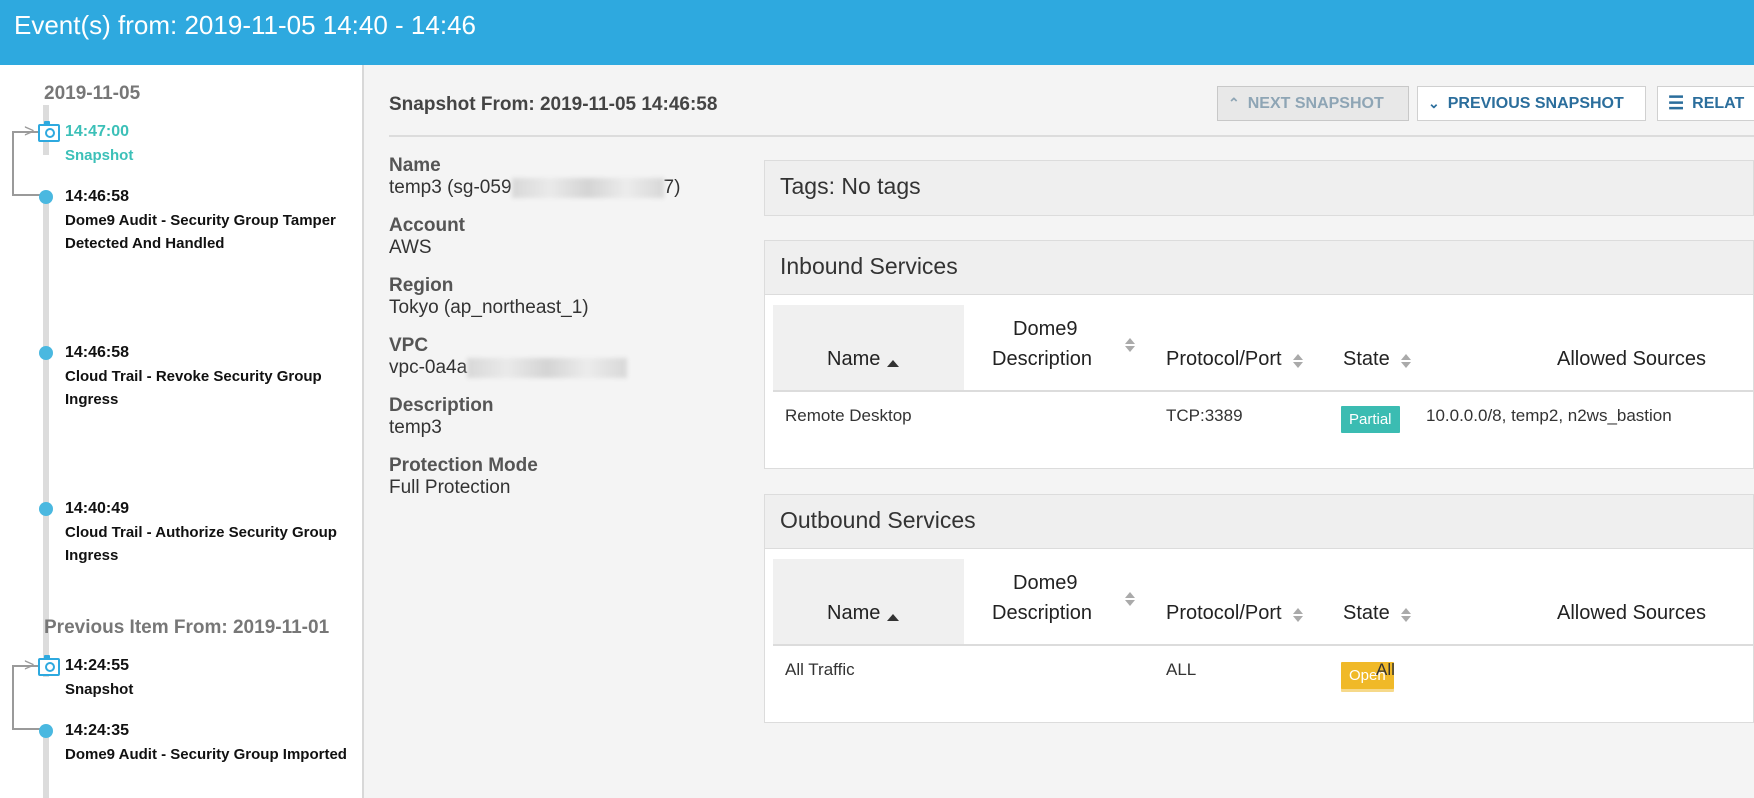 The image size is (1754, 798). Describe the element at coordinates (553, 104) in the screenshot. I see `snapshot-title: Snapshot From: 2019-11-05 14:46:58` at that location.